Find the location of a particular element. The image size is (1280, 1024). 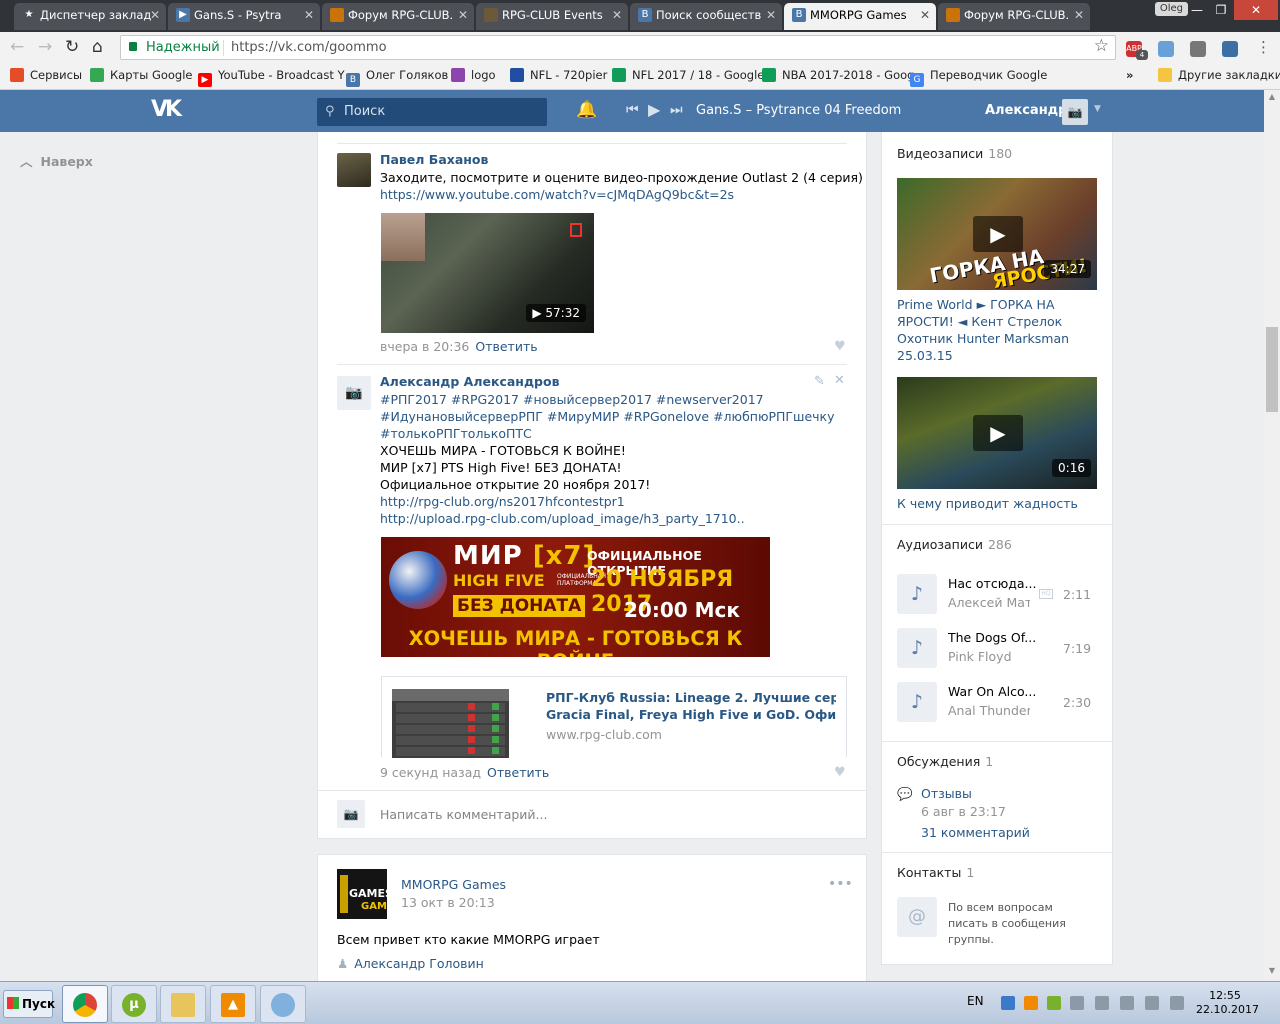

taskbar-vlc: ▲ is located at coordinates (233, 1004).